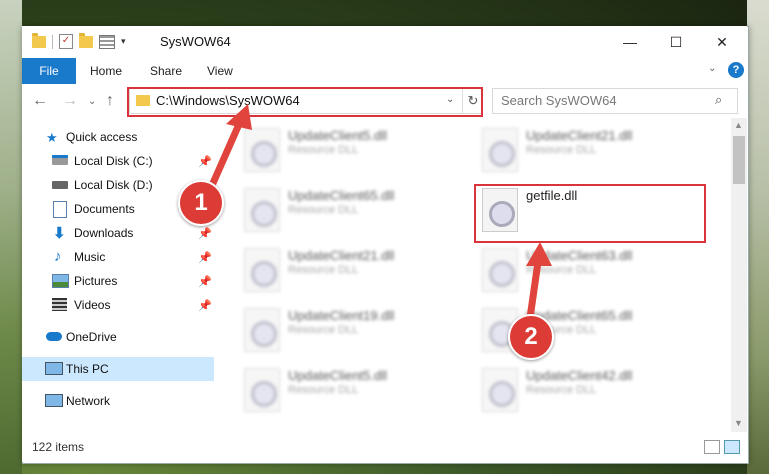 The image size is (769, 474). What do you see at coordinates (531, 337) in the screenshot?
I see `step-2-badge: 2` at bounding box center [531, 337].